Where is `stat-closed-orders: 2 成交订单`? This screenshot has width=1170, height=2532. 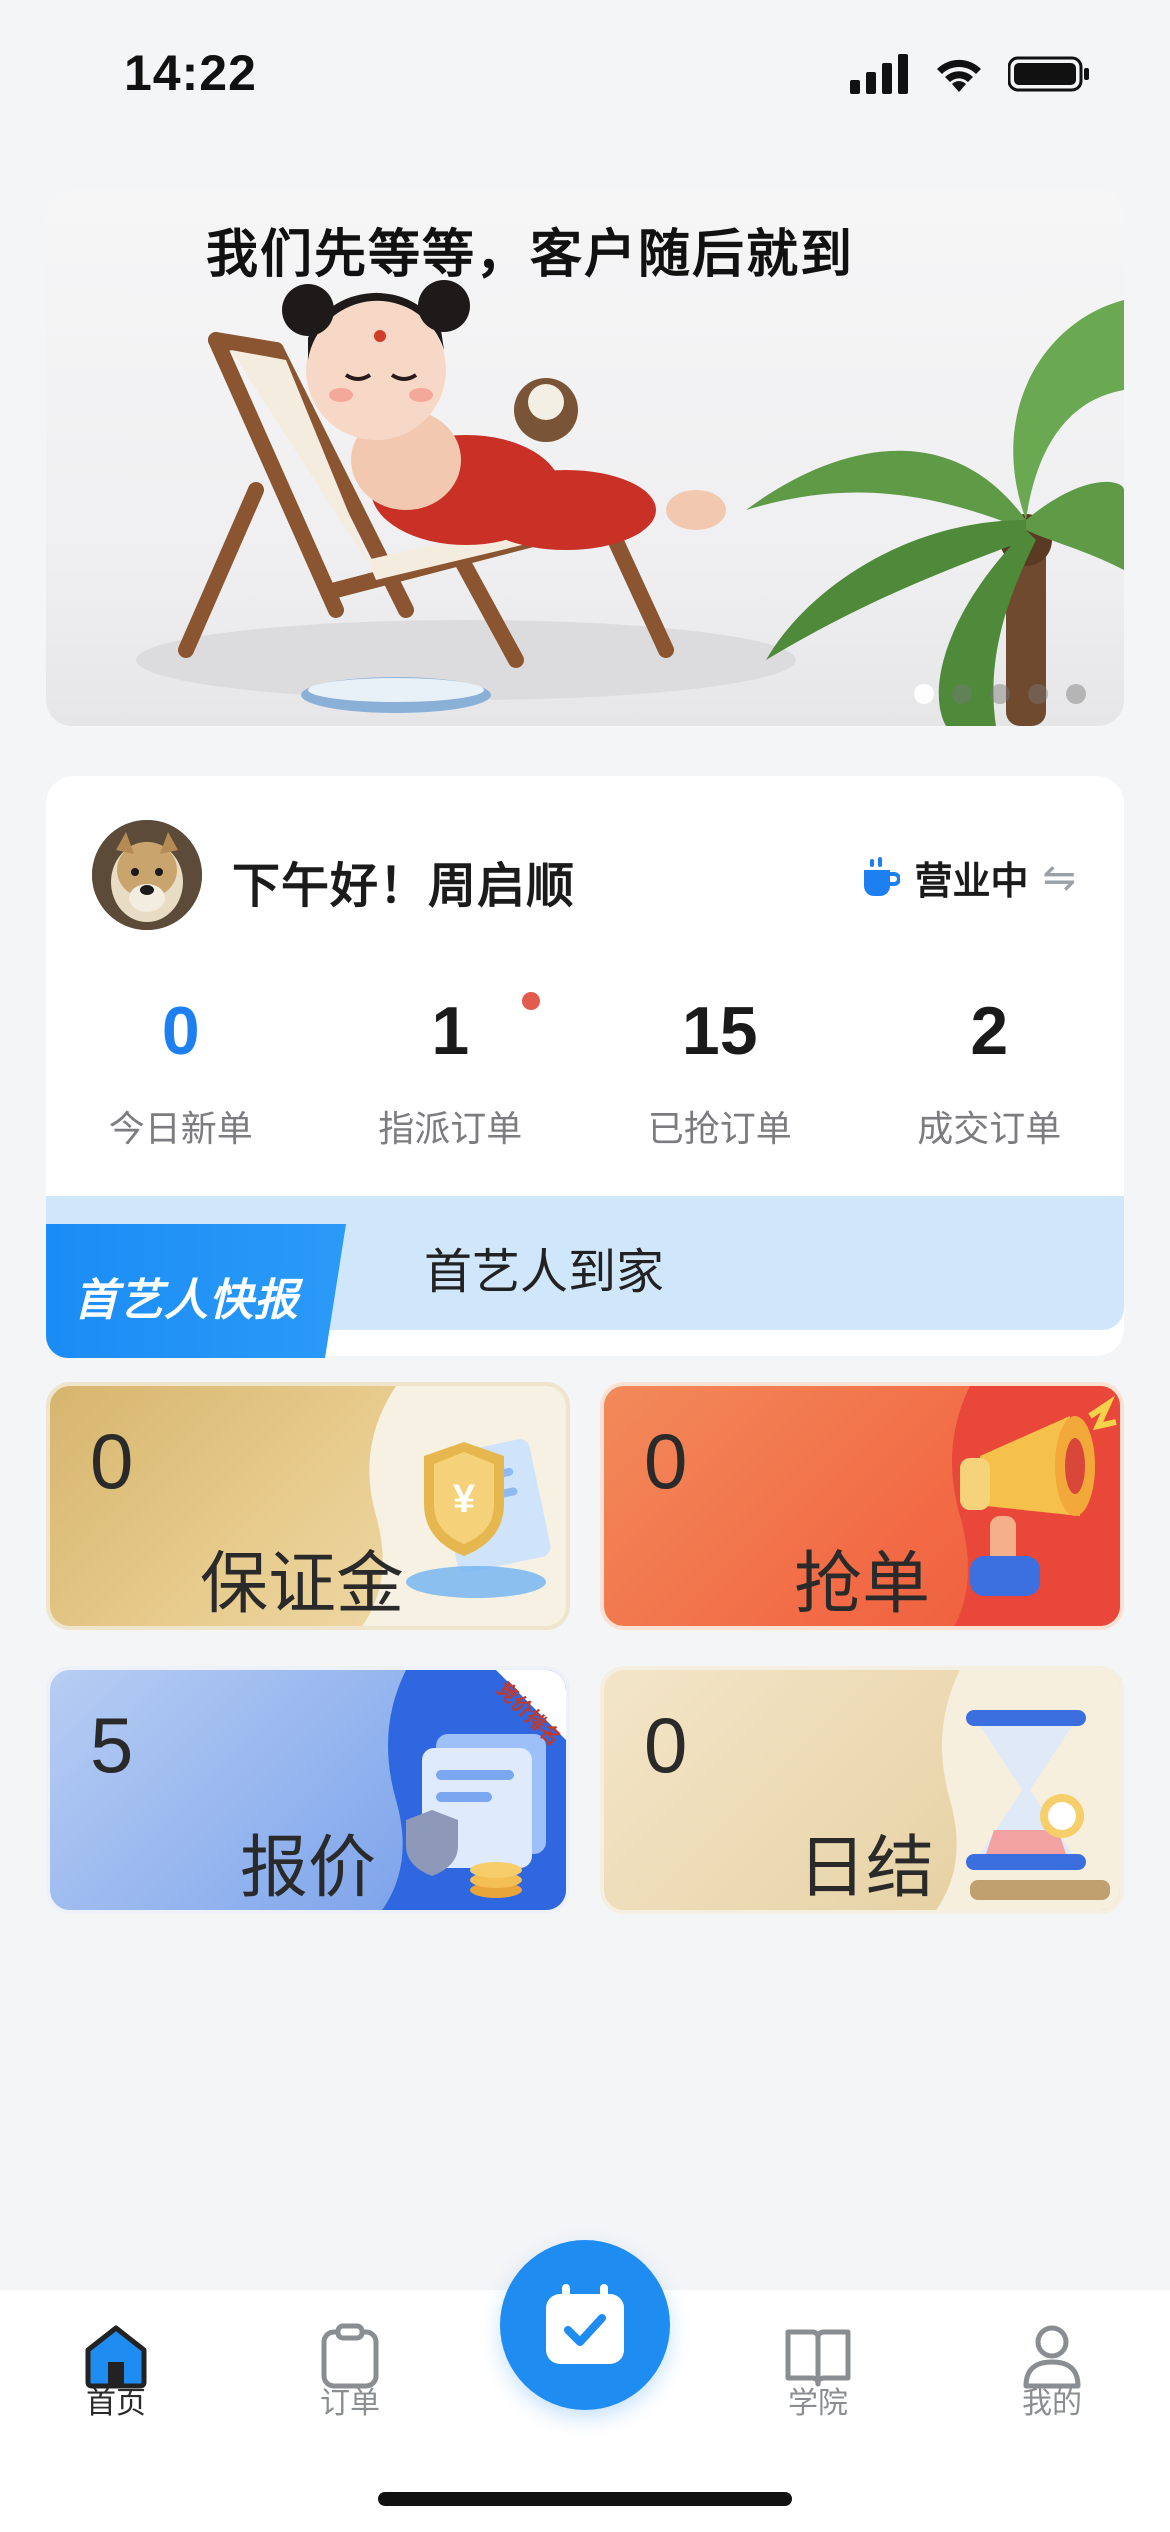 stat-closed-orders: 2 成交订单 is located at coordinates (990, 1069).